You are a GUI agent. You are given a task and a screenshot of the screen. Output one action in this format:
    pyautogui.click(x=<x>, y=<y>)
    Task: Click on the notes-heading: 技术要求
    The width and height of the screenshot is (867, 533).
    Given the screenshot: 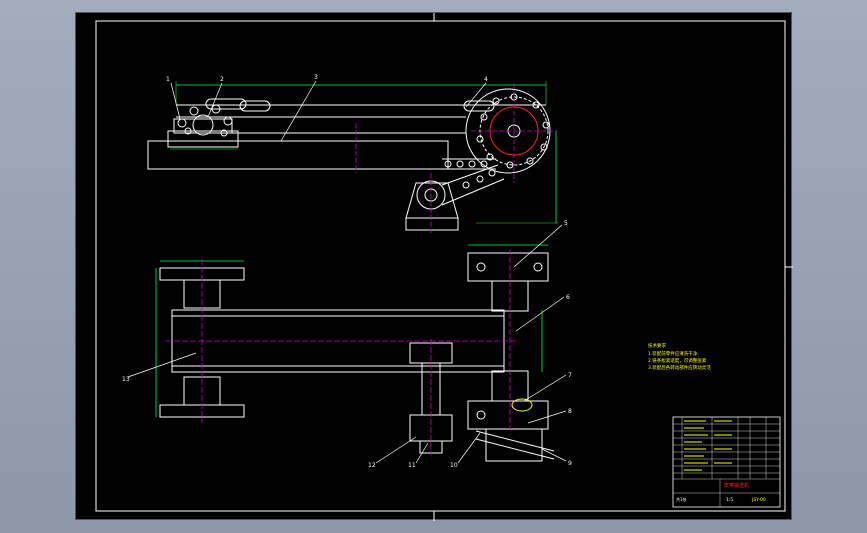 What is the action you would take?
    pyautogui.click(x=657, y=345)
    